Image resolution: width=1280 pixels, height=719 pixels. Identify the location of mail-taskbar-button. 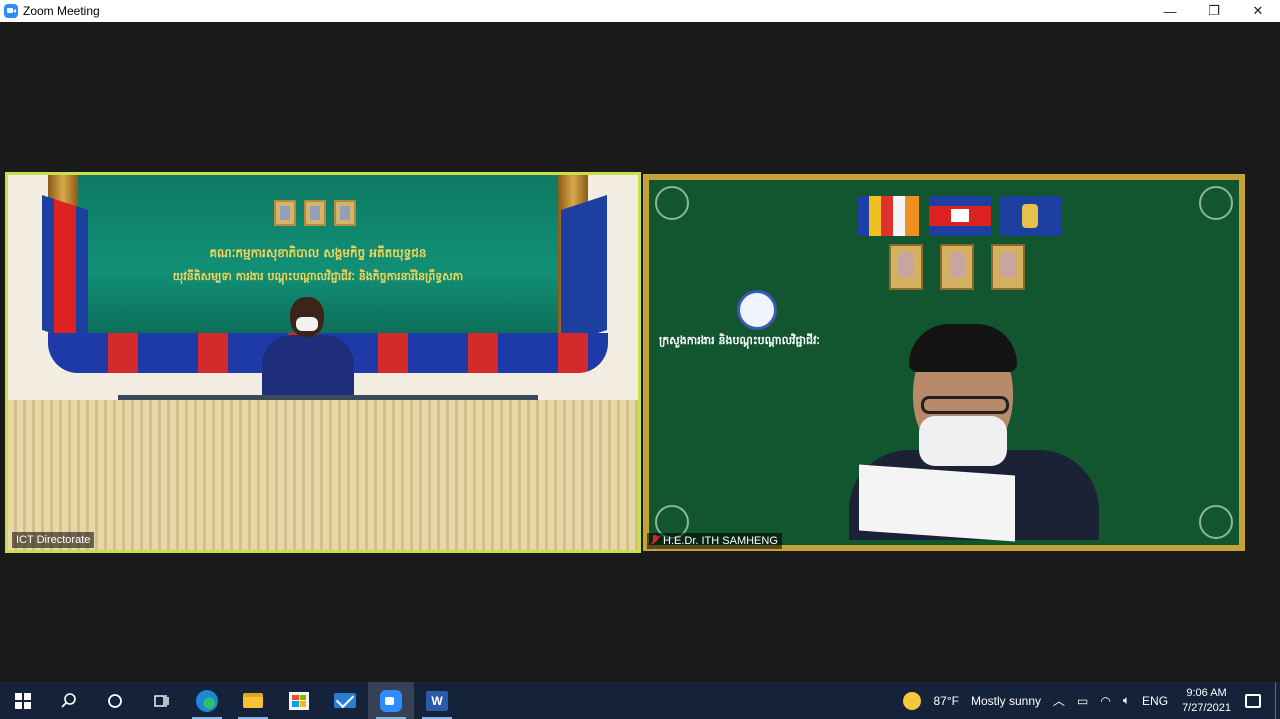
(345, 700).